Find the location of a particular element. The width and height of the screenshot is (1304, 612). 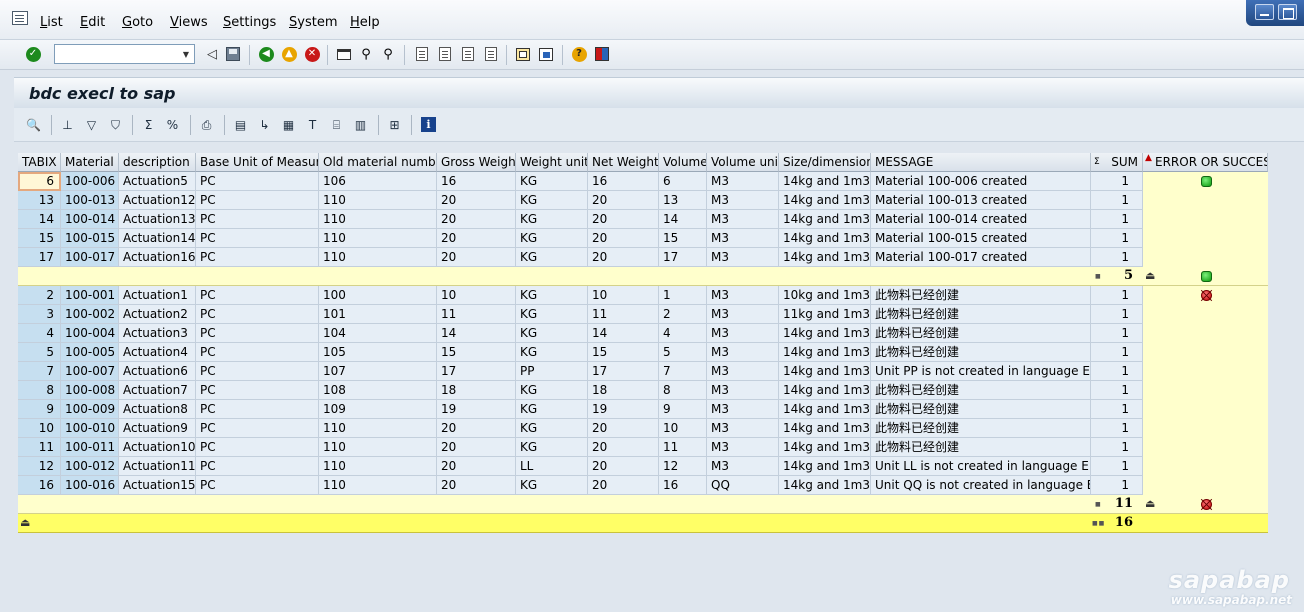

cell-old-material: 106 is located at coordinates (378, 181).